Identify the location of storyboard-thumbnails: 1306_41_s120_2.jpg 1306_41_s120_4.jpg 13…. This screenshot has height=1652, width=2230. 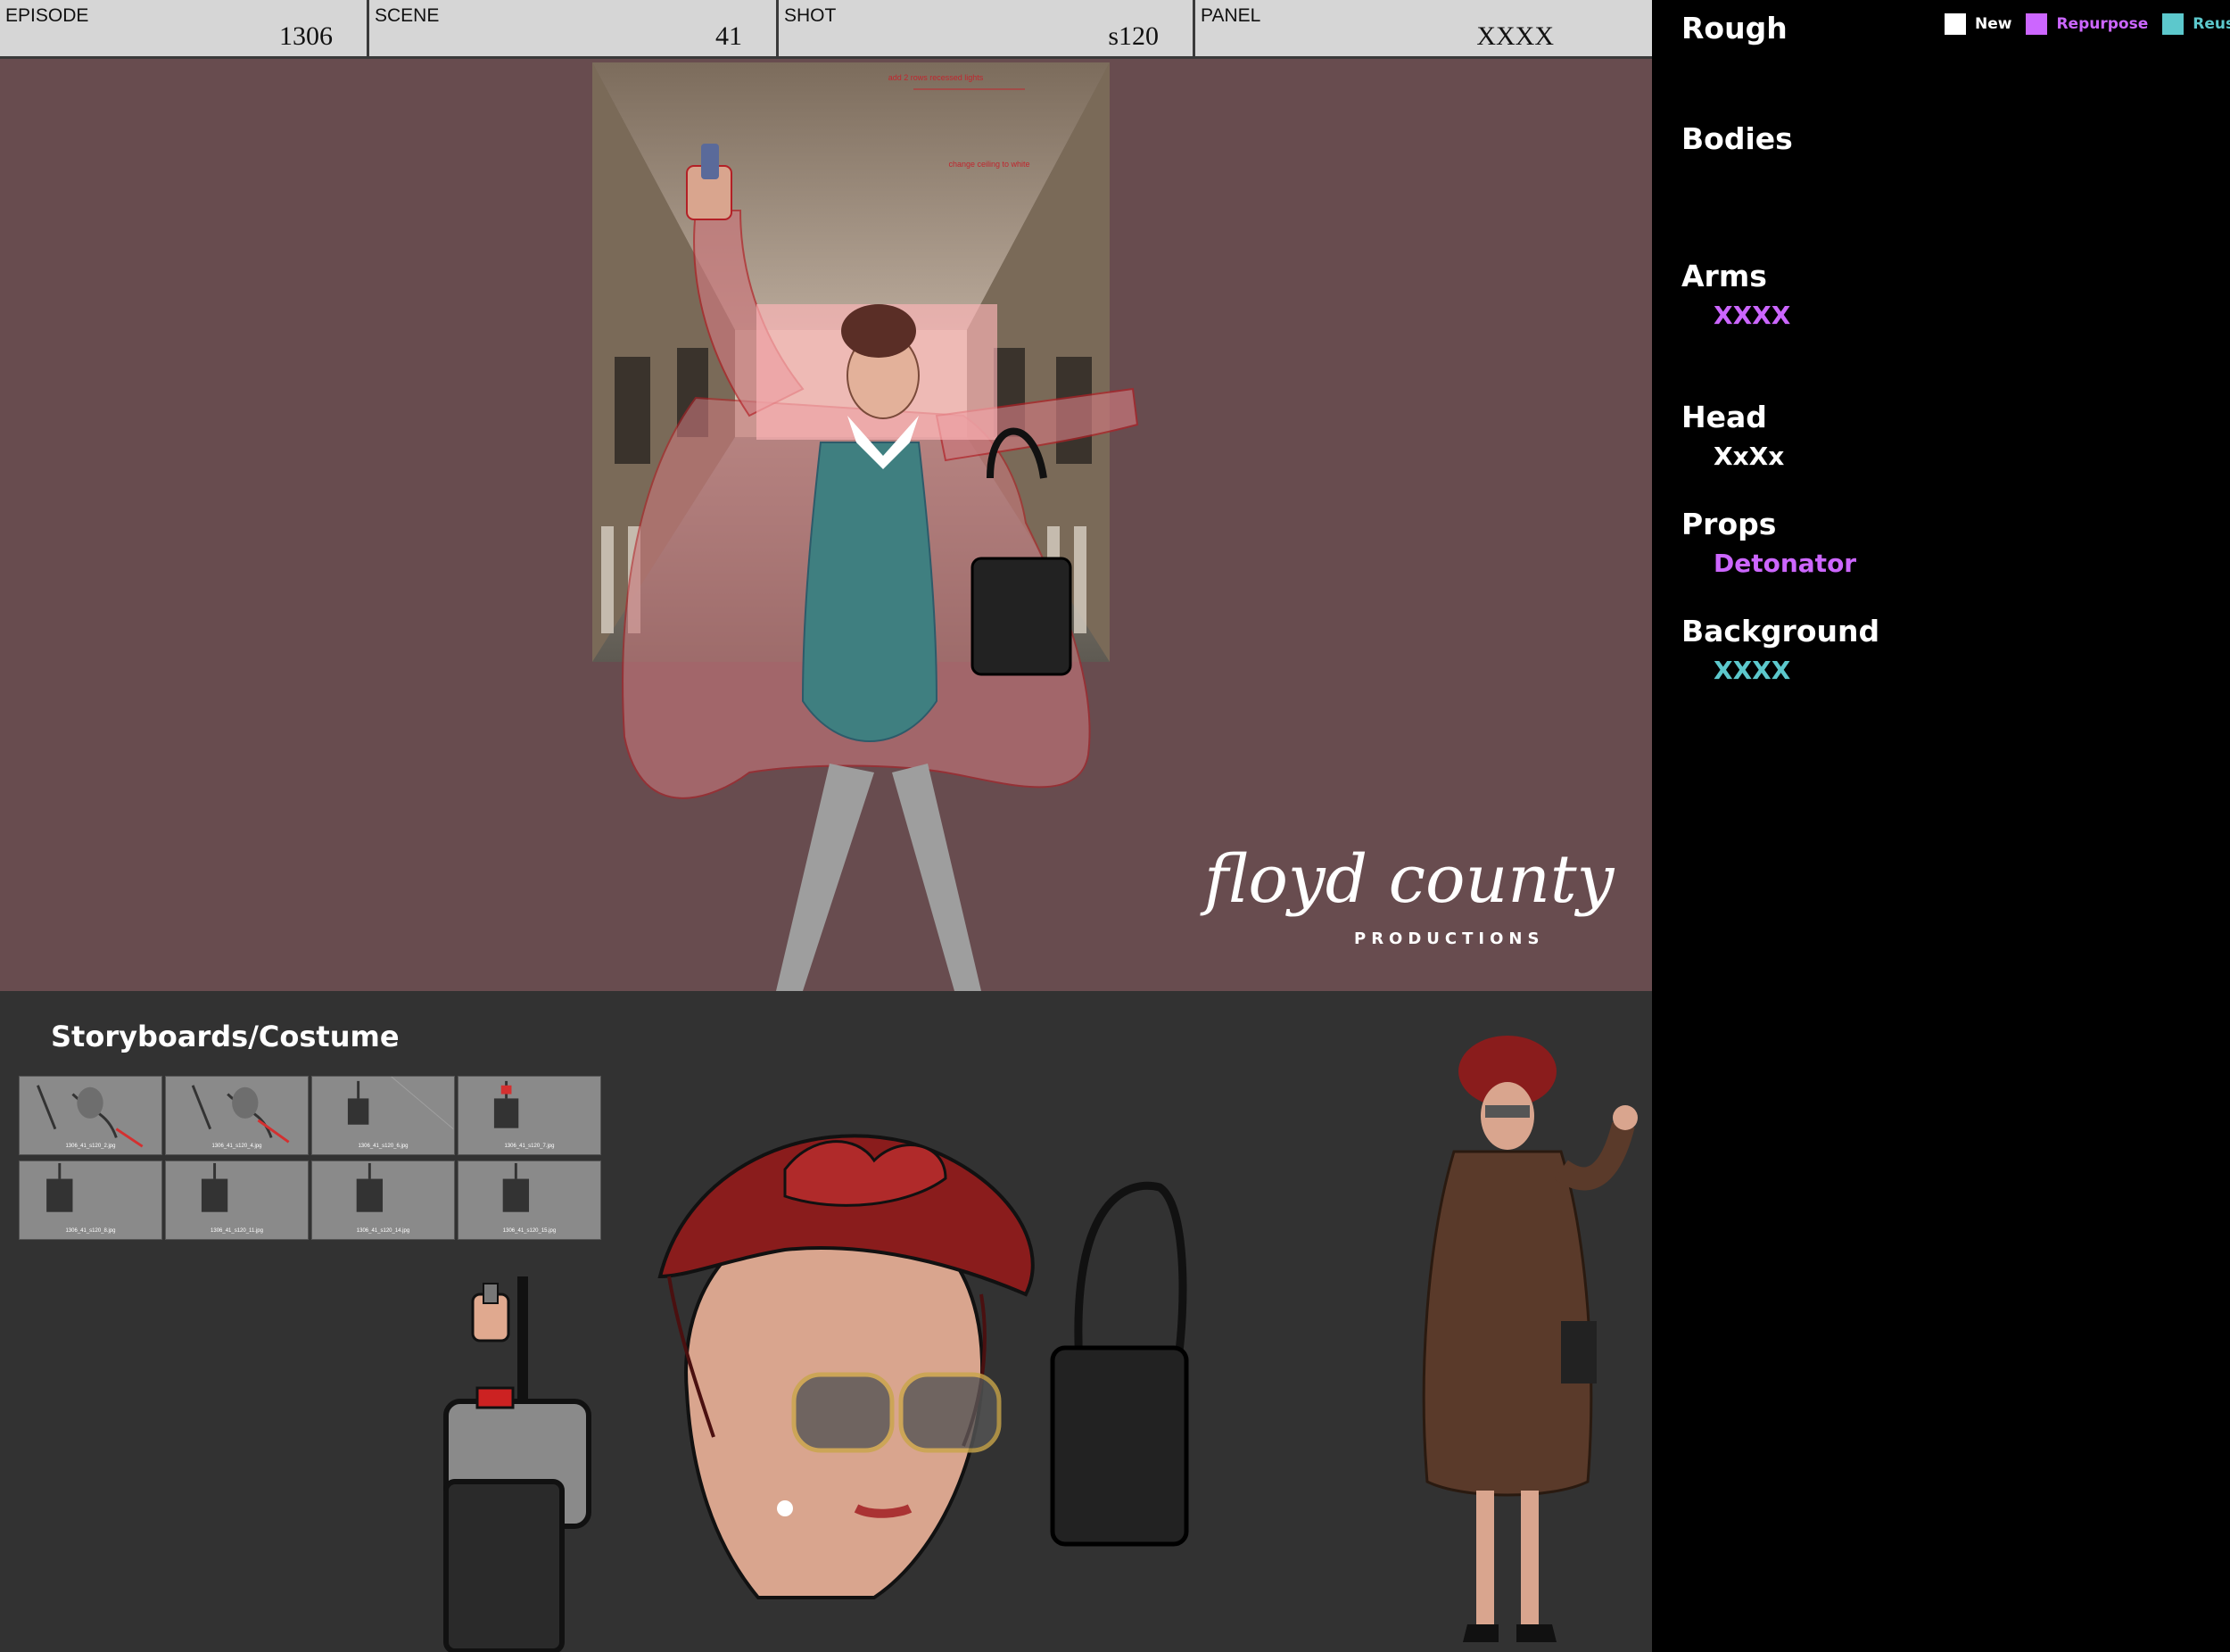
(310, 1159).